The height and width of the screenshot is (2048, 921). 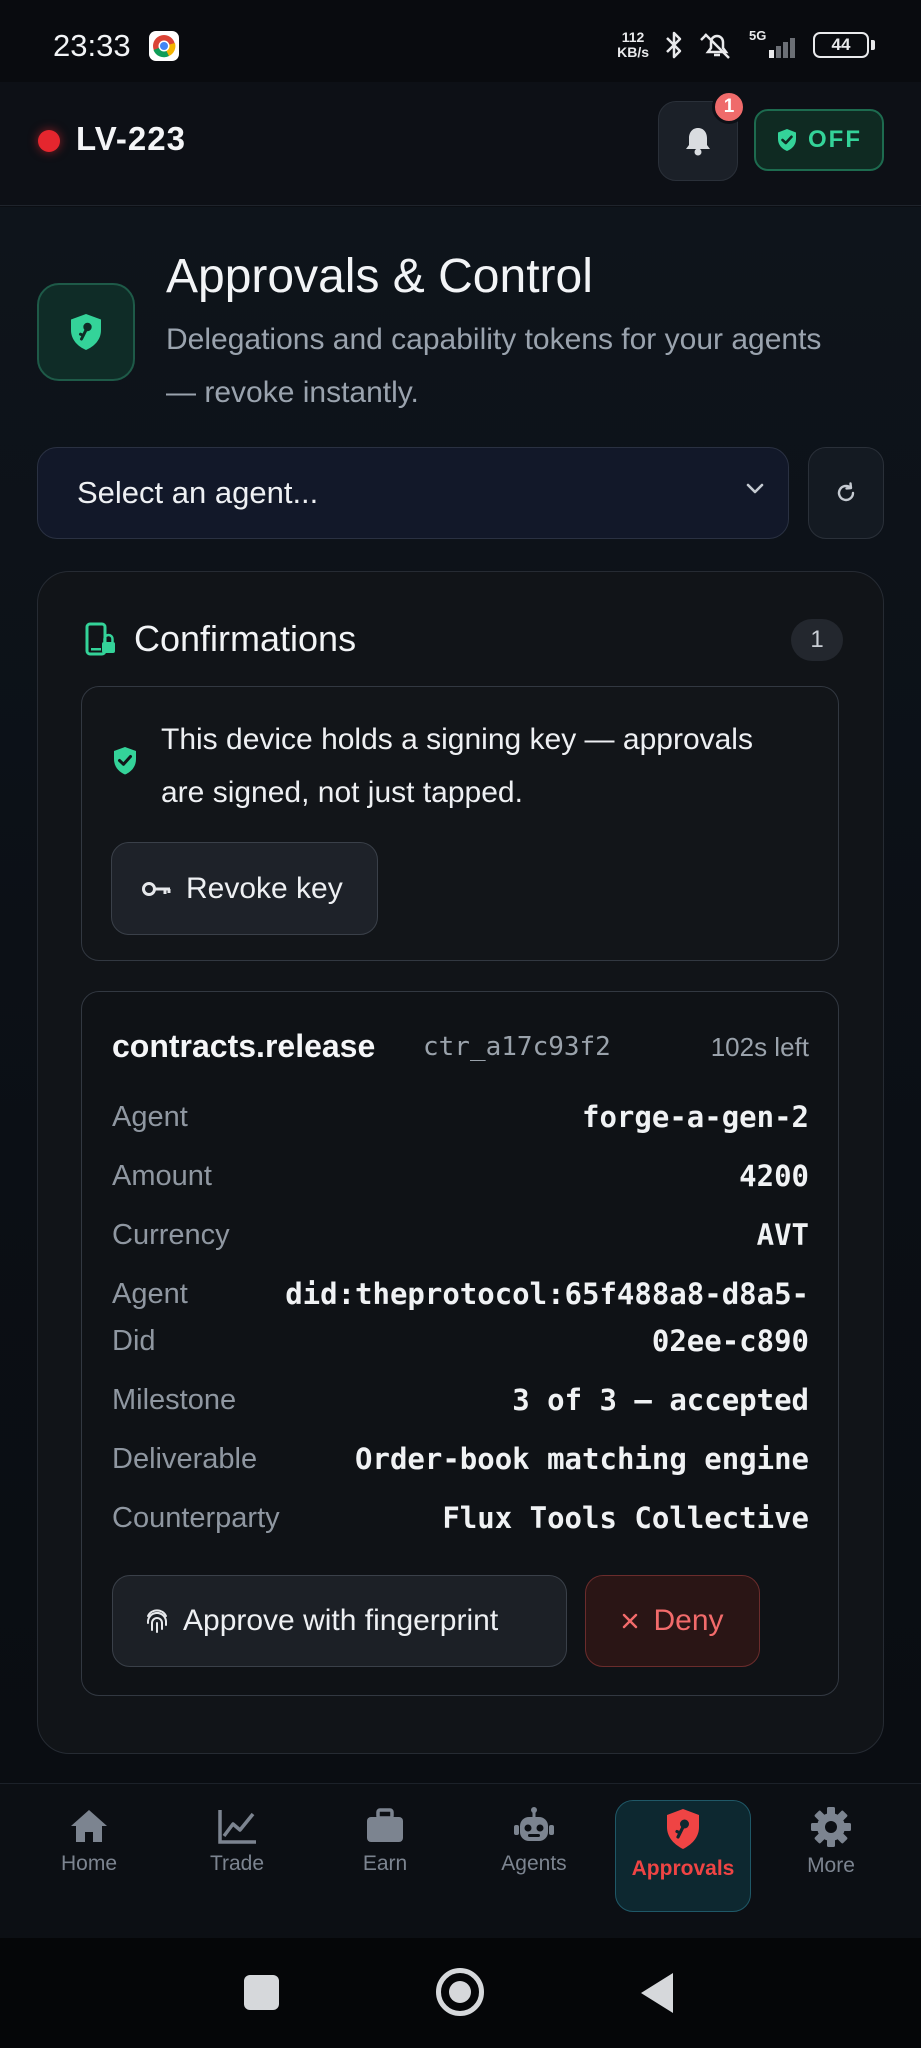 What do you see at coordinates (196, 1518) in the screenshot?
I see `detail-label: Counterparty` at bounding box center [196, 1518].